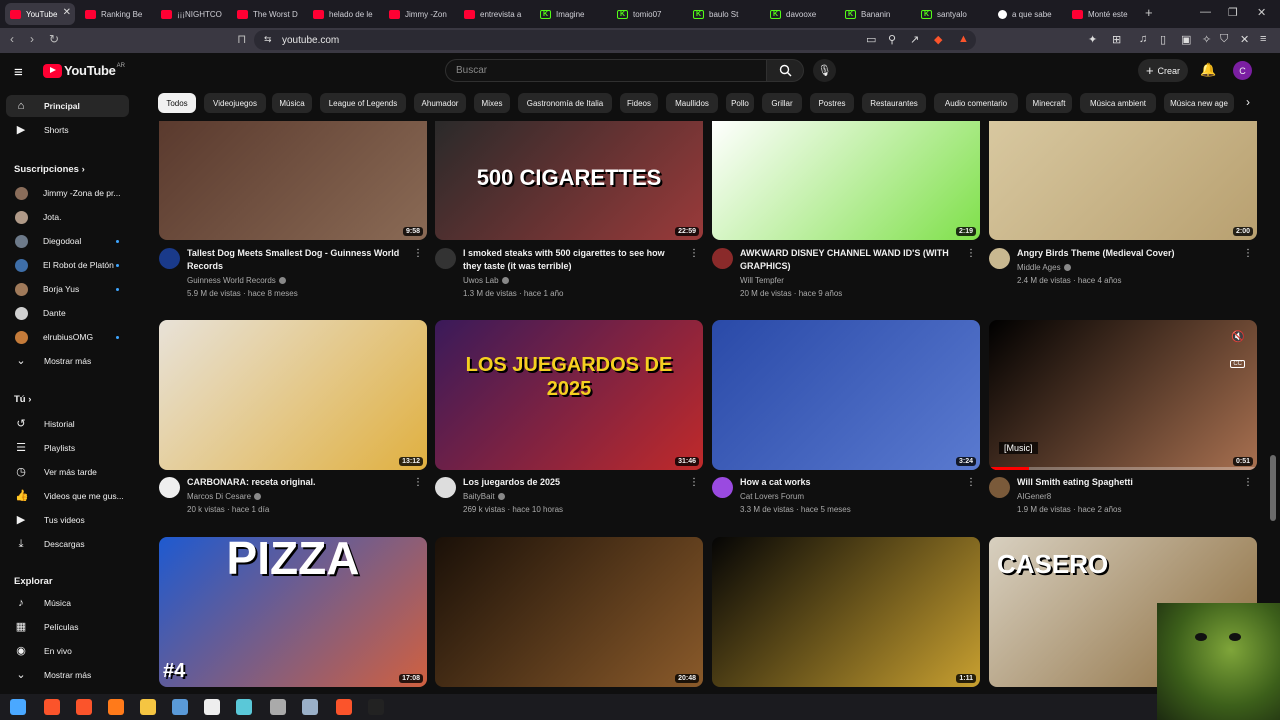  Describe the element at coordinates (52, 707) in the screenshot. I see `brave-icon` at that location.